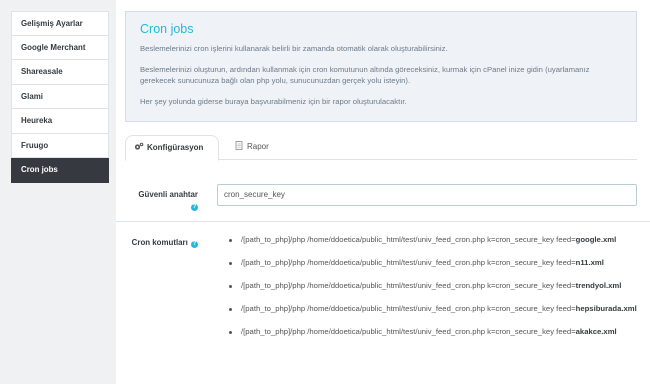 This screenshot has width=650, height=384. I want to click on sidebar-item-heureka: Heureka, so click(60, 121).